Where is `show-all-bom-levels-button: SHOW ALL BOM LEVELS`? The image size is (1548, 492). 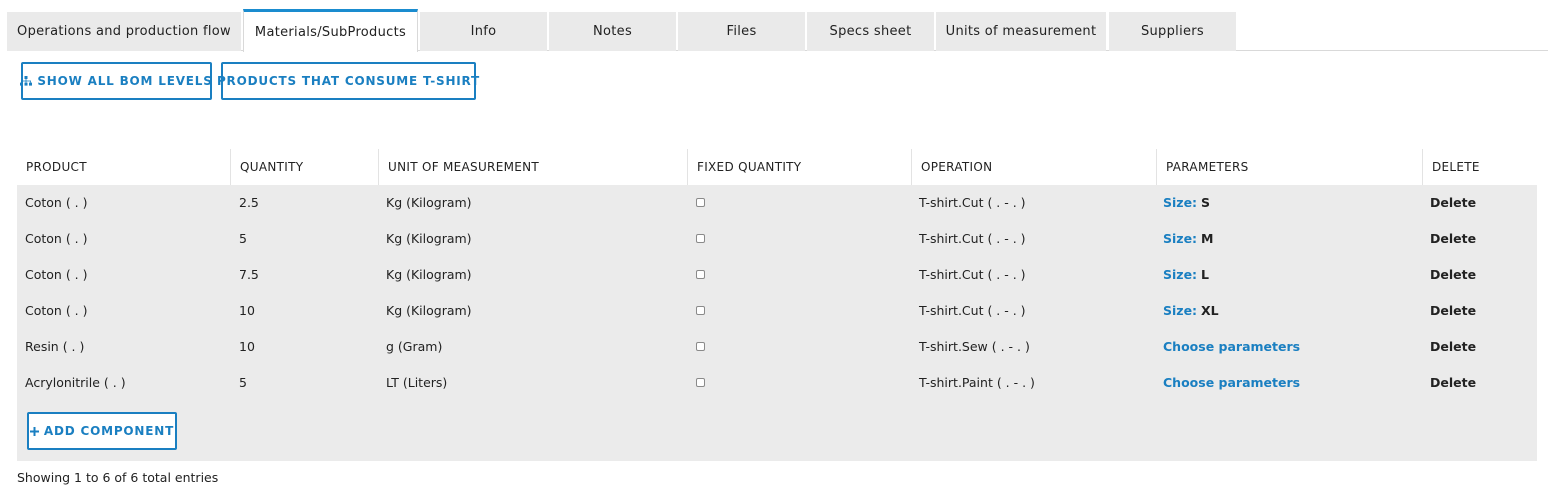
show-all-bom-levels-button: SHOW ALL BOM LEVELS is located at coordinates (116, 81).